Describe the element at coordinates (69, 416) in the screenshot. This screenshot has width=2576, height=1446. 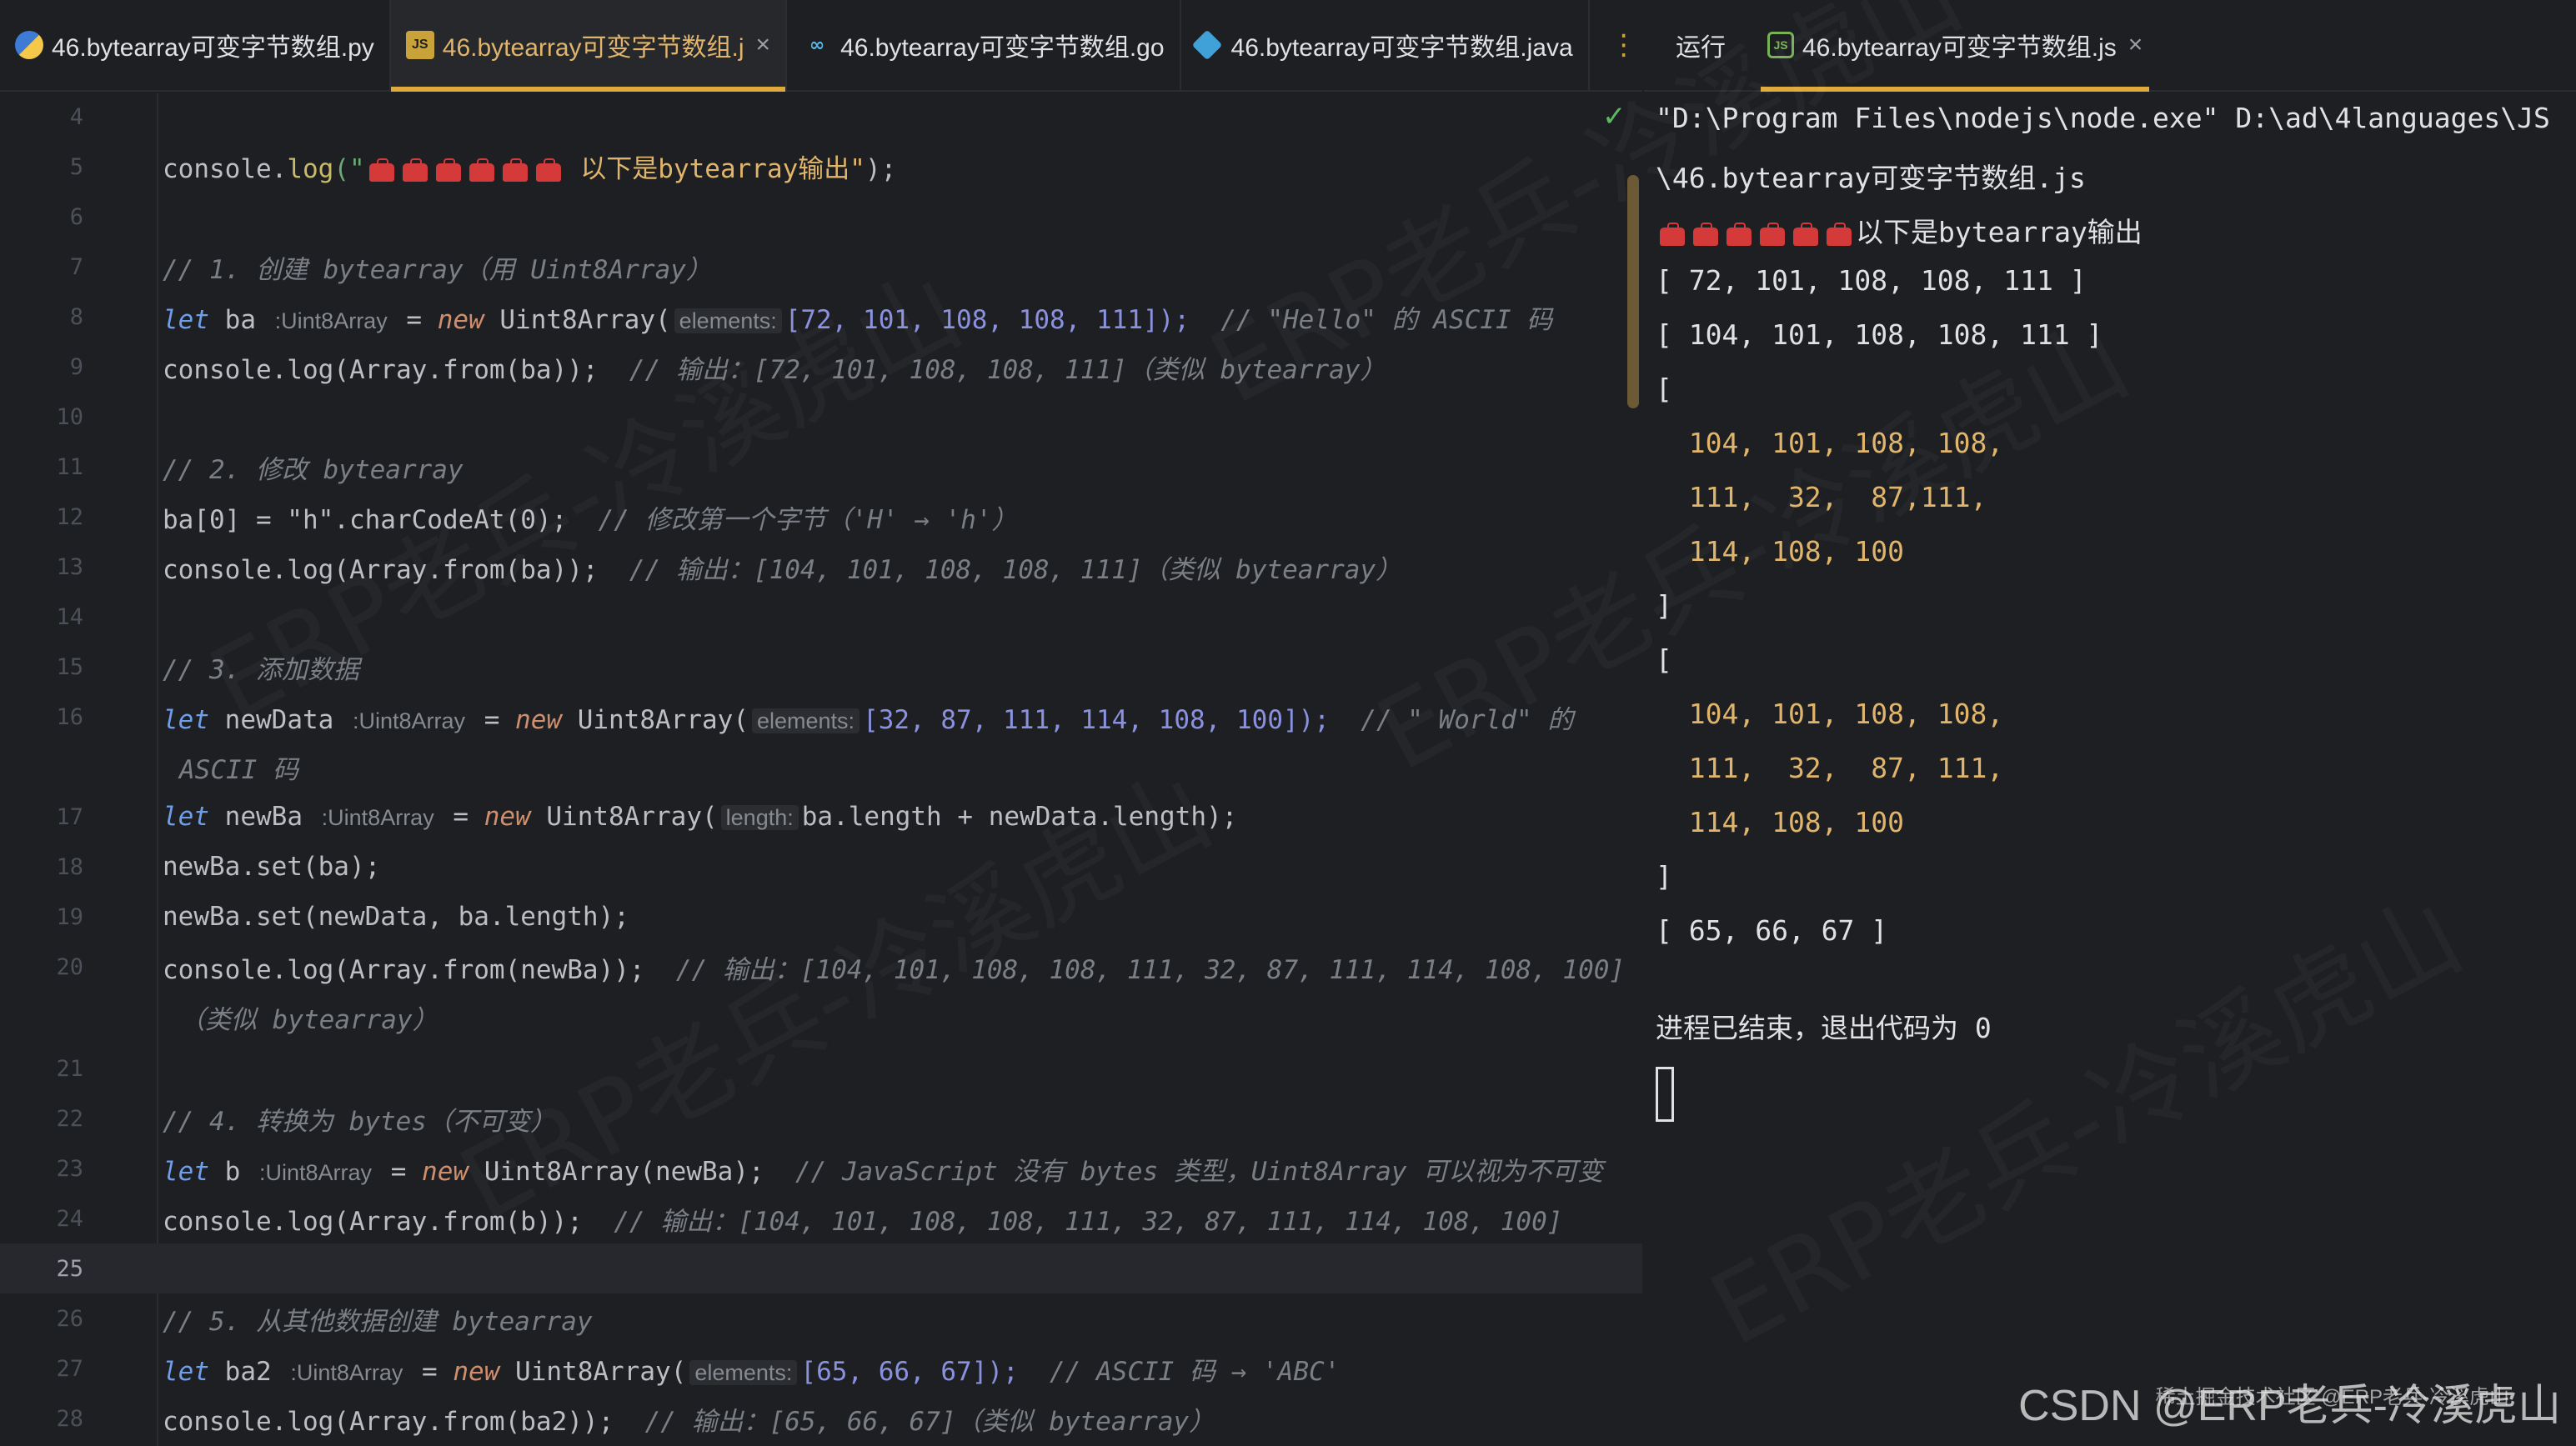
I see `code-line: 10` at that location.